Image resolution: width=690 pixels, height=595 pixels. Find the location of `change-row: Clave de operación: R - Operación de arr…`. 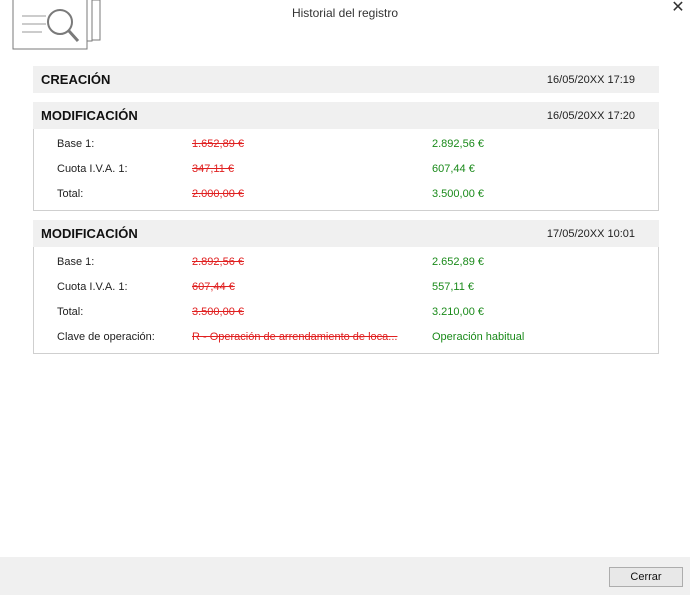

change-row: Clave de operación: R - Operación de arr… is located at coordinates (346, 338).